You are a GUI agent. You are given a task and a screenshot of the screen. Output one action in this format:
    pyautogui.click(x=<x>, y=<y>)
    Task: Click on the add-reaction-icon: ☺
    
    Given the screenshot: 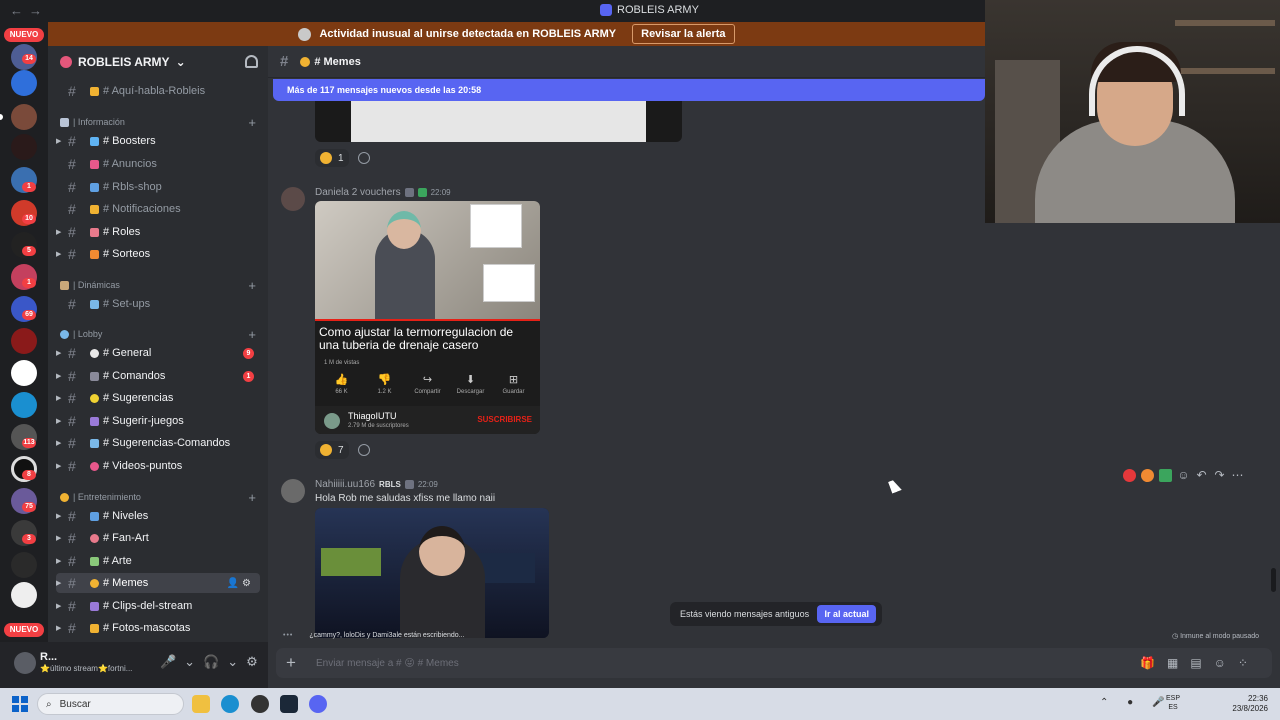 What is the action you would take?
    pyautogui.click(x=1183, y=475)
    